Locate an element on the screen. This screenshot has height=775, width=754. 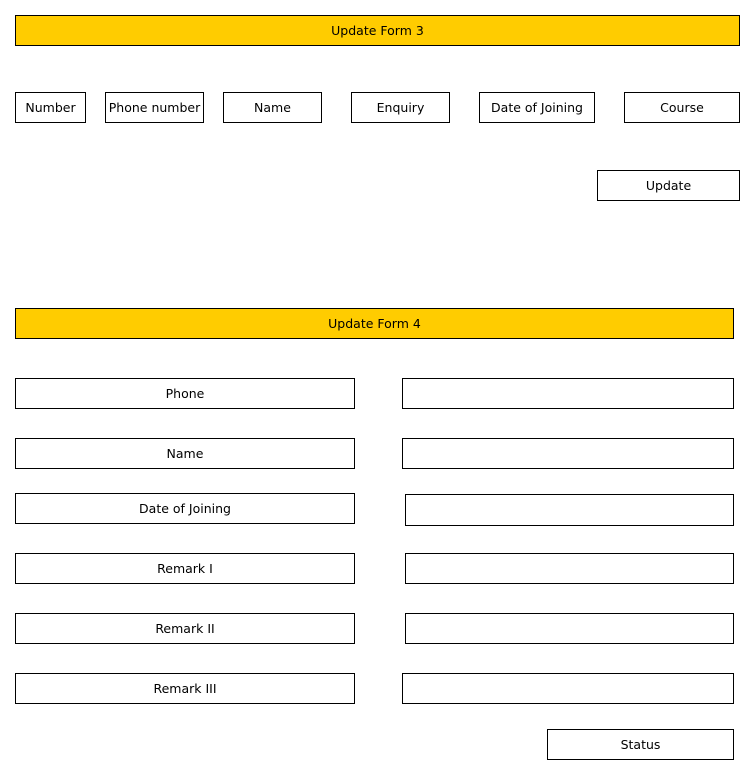
enquiry-field: Enquiry is located at coordinates (400, 107).